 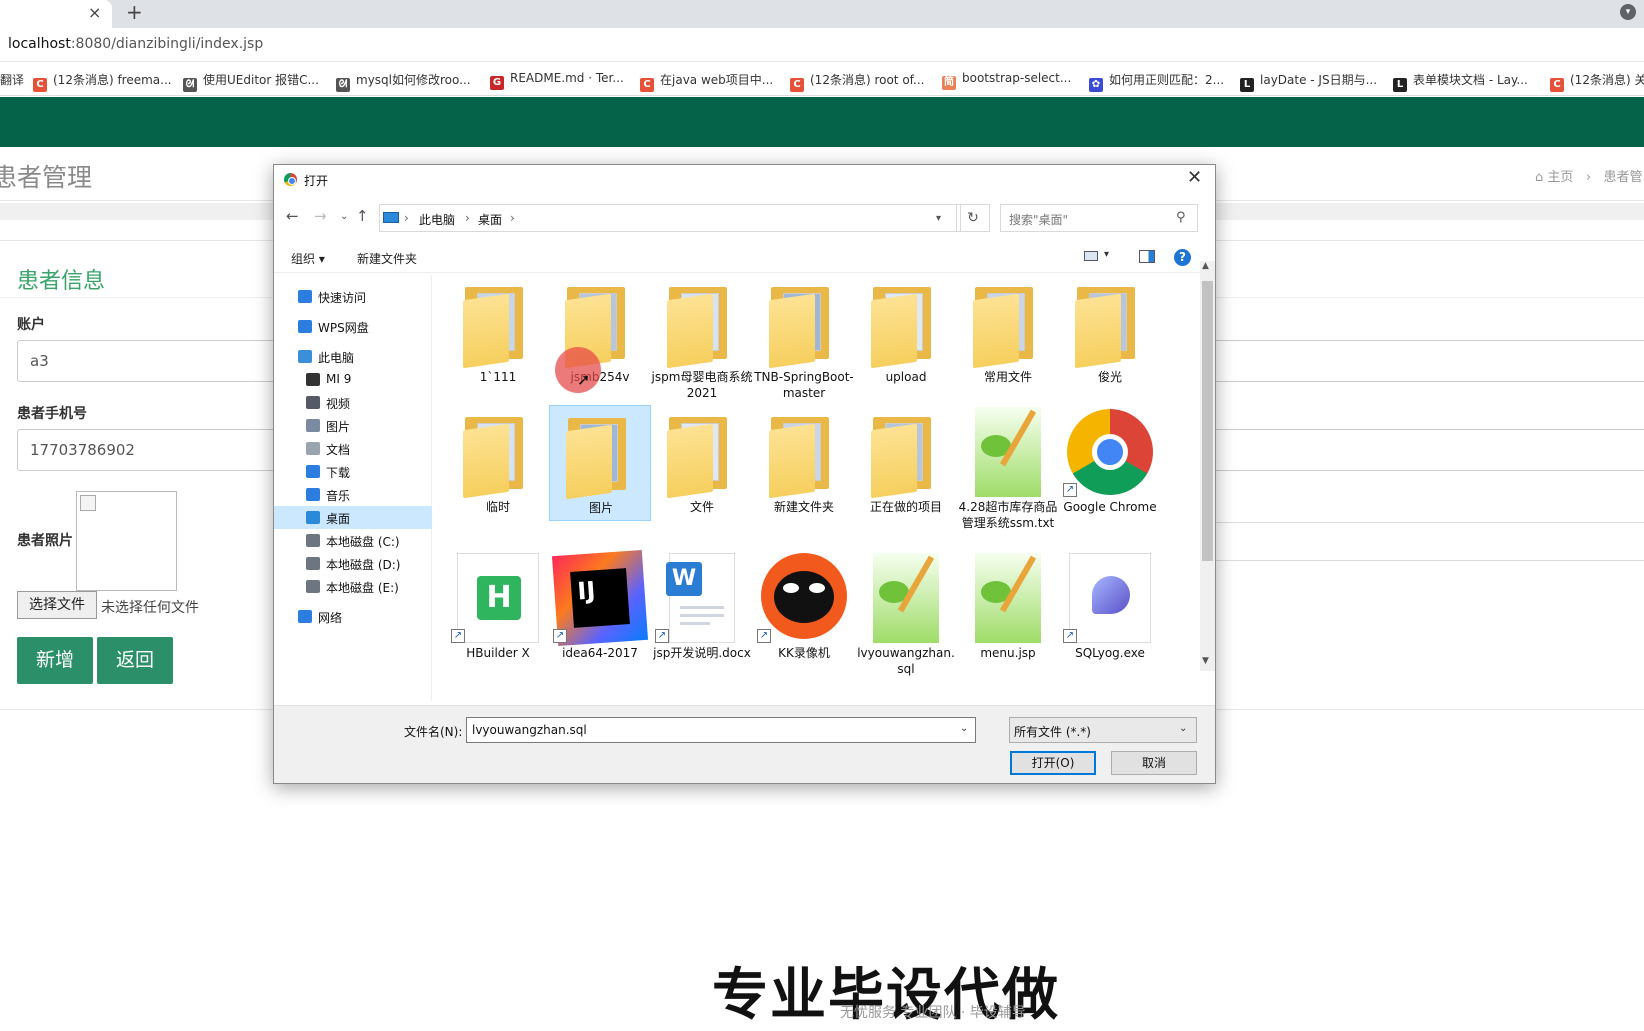 I want to click on browser-tab-strip: × + ▾, so click(x=822, y=14).